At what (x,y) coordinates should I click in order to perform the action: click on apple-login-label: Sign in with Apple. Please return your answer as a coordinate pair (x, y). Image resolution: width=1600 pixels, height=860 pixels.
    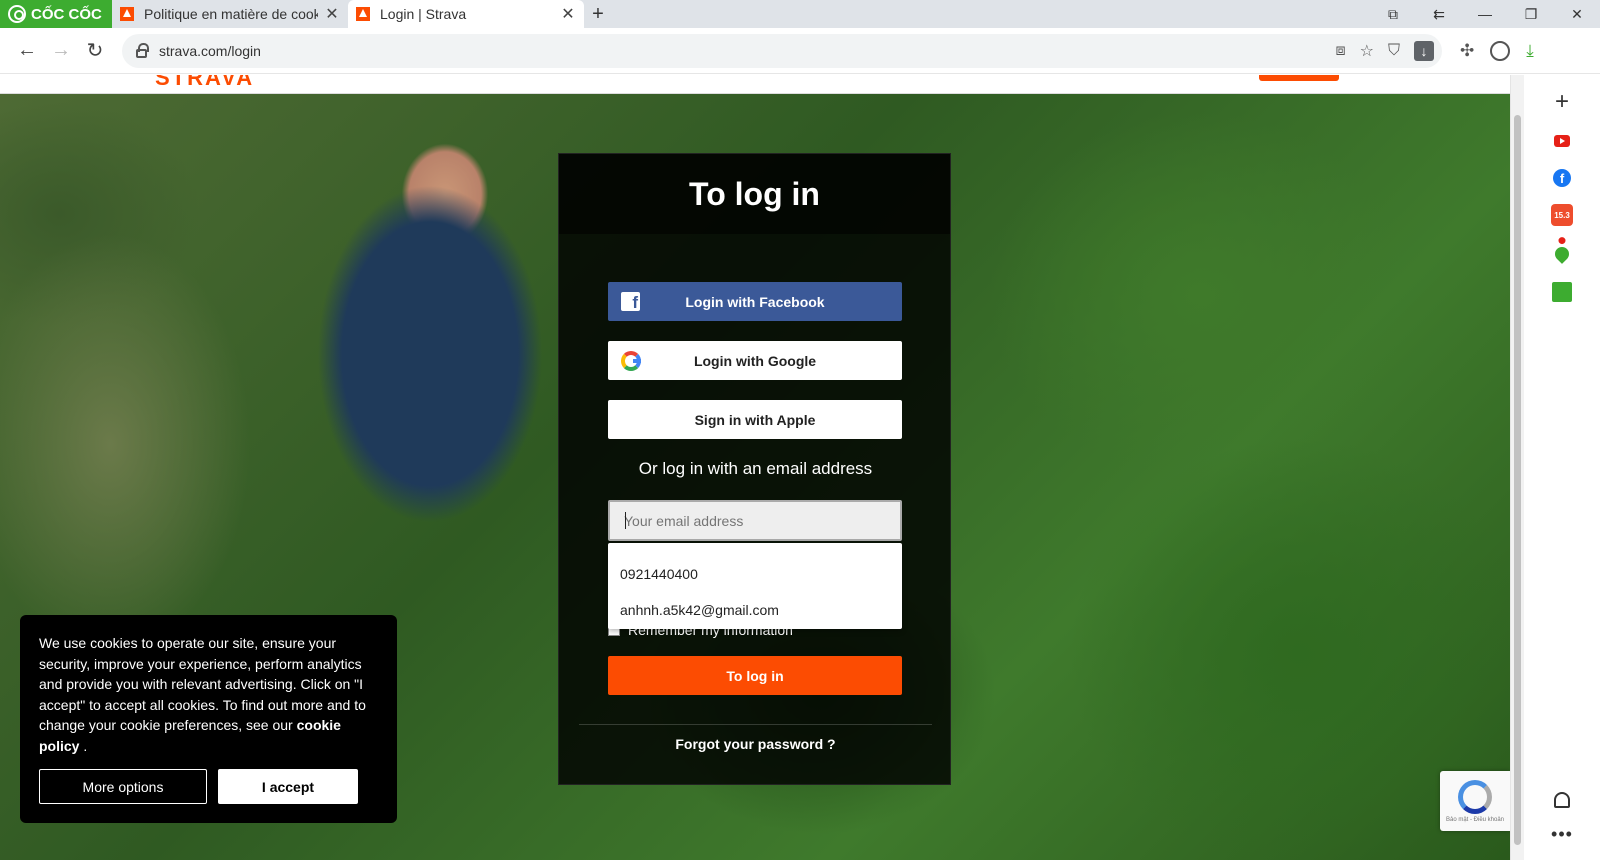
    Looking at the image, I should click on (755, 419).